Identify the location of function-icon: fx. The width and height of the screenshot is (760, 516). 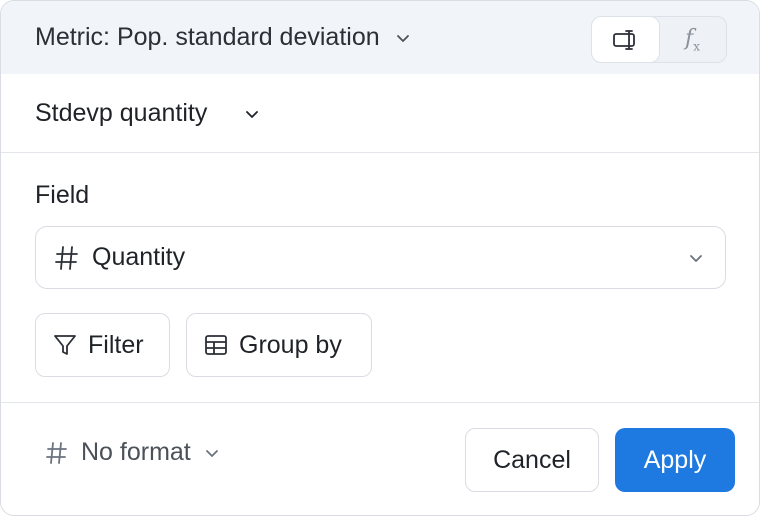
(692, 39).